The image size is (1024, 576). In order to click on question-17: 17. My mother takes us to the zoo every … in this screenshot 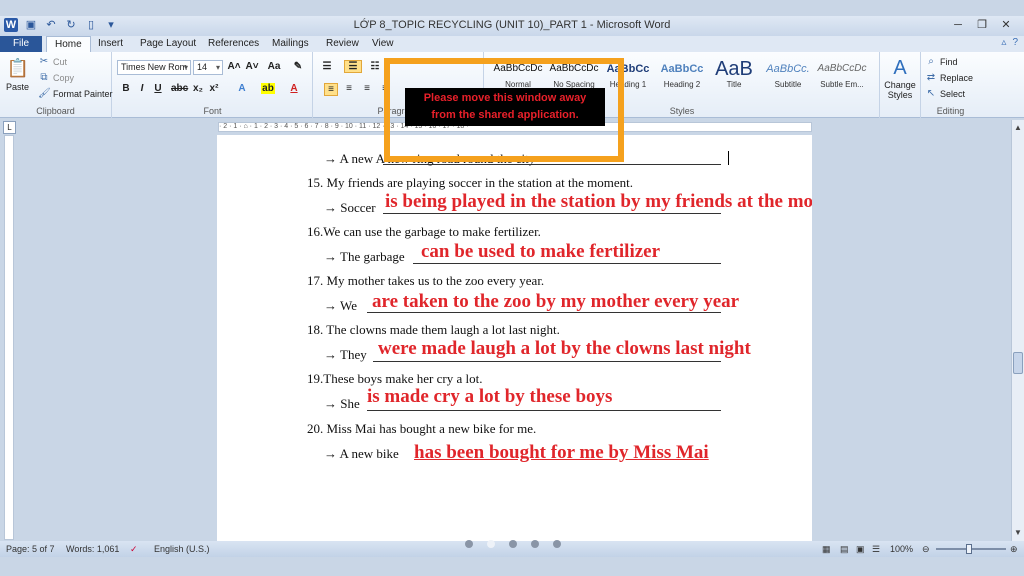, I will do `click(426, 280)`.